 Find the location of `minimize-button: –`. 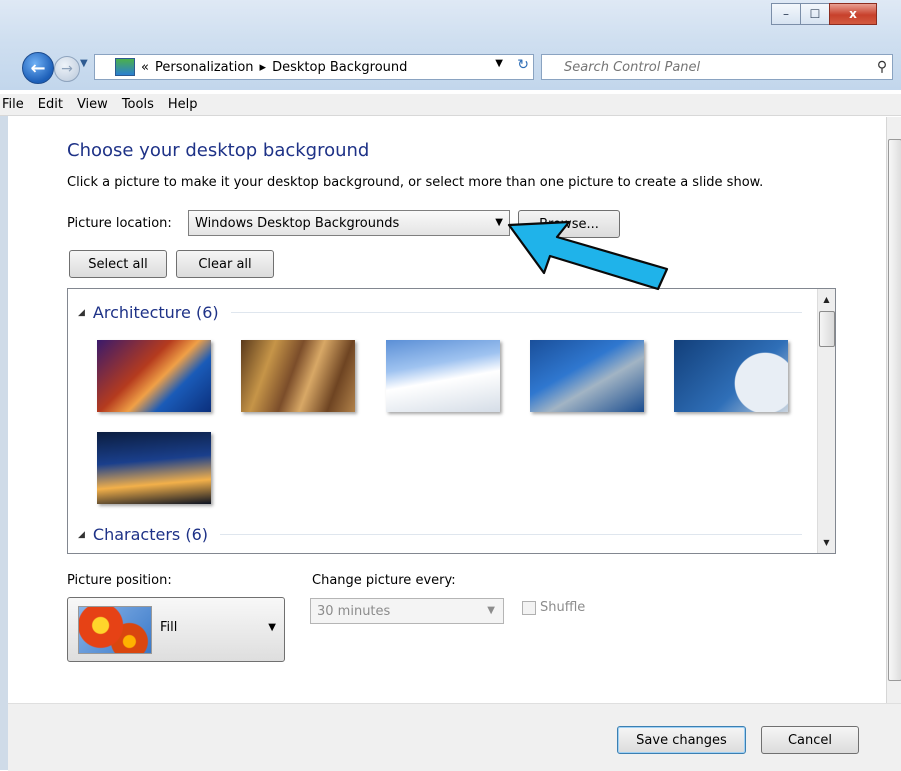

minimize-button: – is located at coordinates (786, 14).